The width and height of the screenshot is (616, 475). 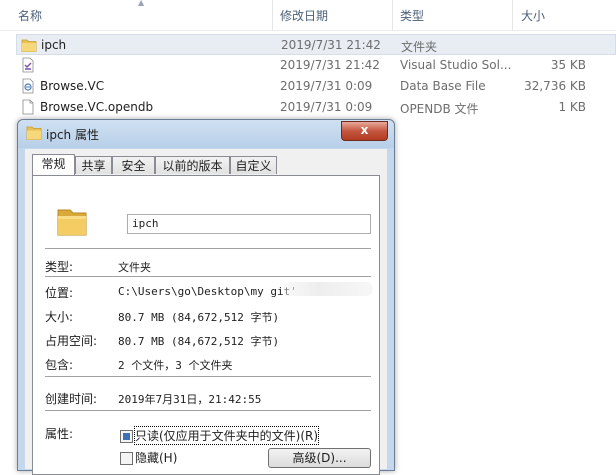 I want to click on disk-size-value: 80.7 MB (84,672,512 字节), so click(x=199, y=341).